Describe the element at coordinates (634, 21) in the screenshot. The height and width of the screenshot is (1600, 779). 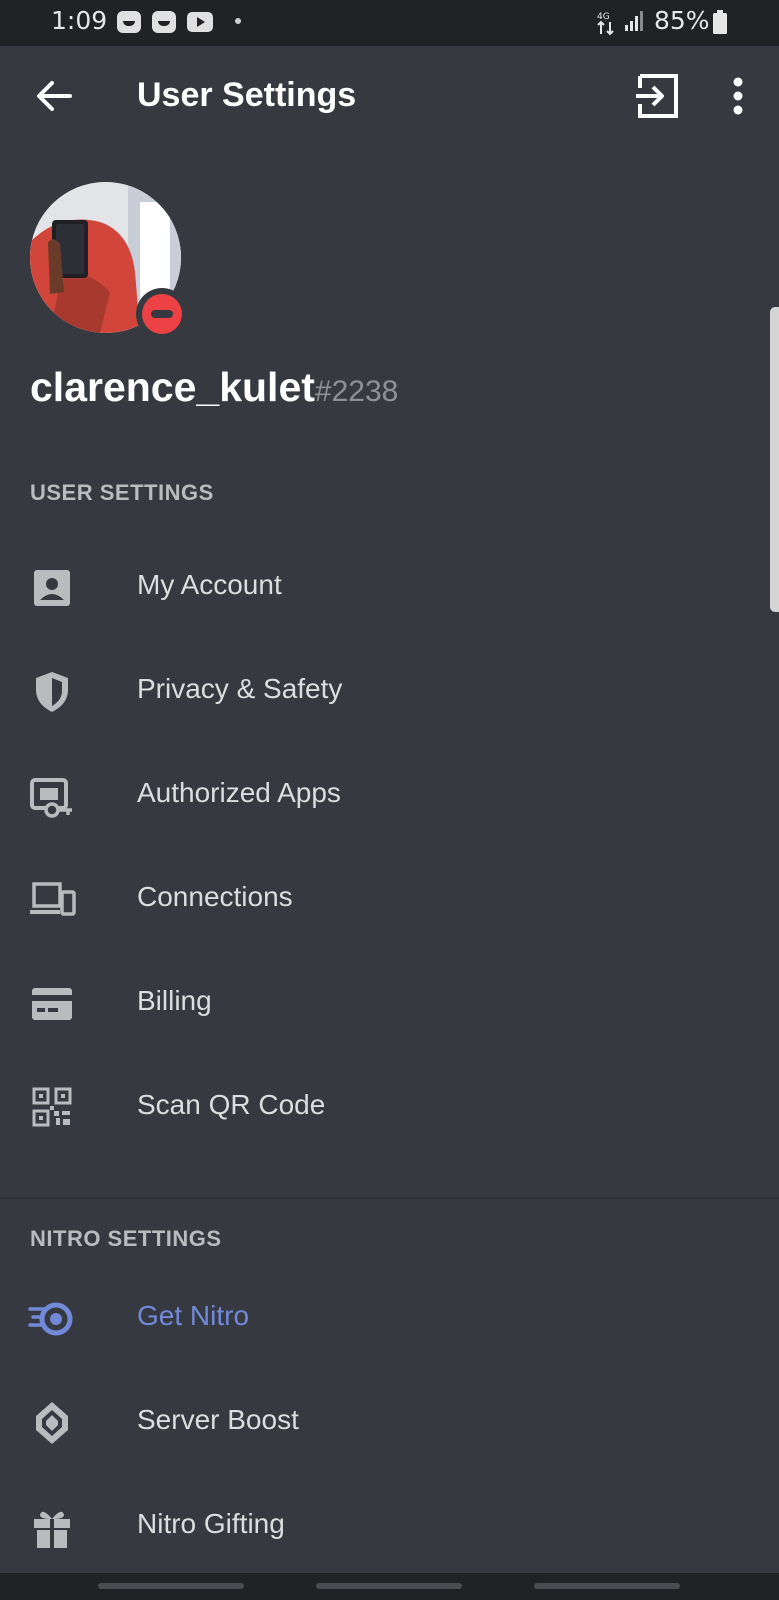
I see `signal-icon` at that location.